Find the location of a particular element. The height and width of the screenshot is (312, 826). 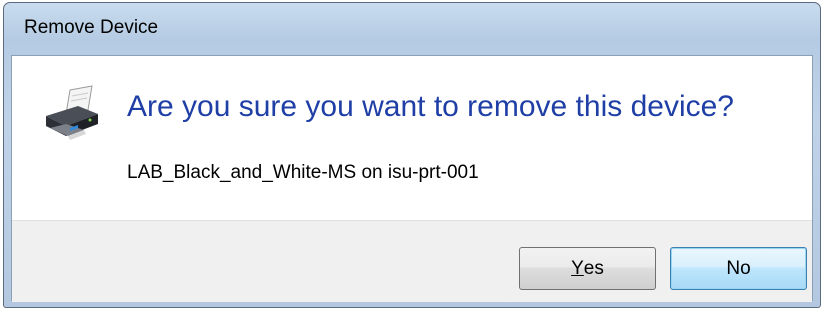

yes-label-rest: es is located at coordinates (593, 268).